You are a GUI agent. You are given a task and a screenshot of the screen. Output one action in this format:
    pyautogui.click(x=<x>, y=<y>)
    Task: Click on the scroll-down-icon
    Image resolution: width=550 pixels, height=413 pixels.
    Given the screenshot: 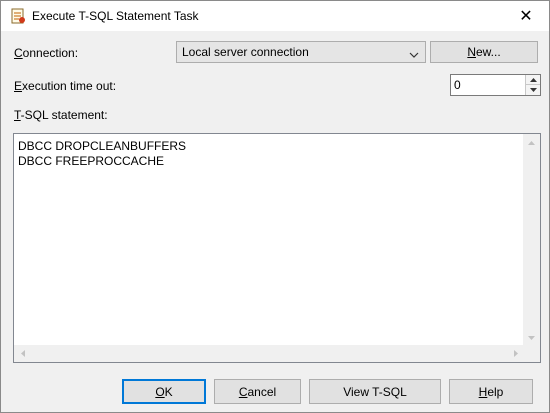 What is the action you would take?
    pyautogui.click(x=531, y=337)
    